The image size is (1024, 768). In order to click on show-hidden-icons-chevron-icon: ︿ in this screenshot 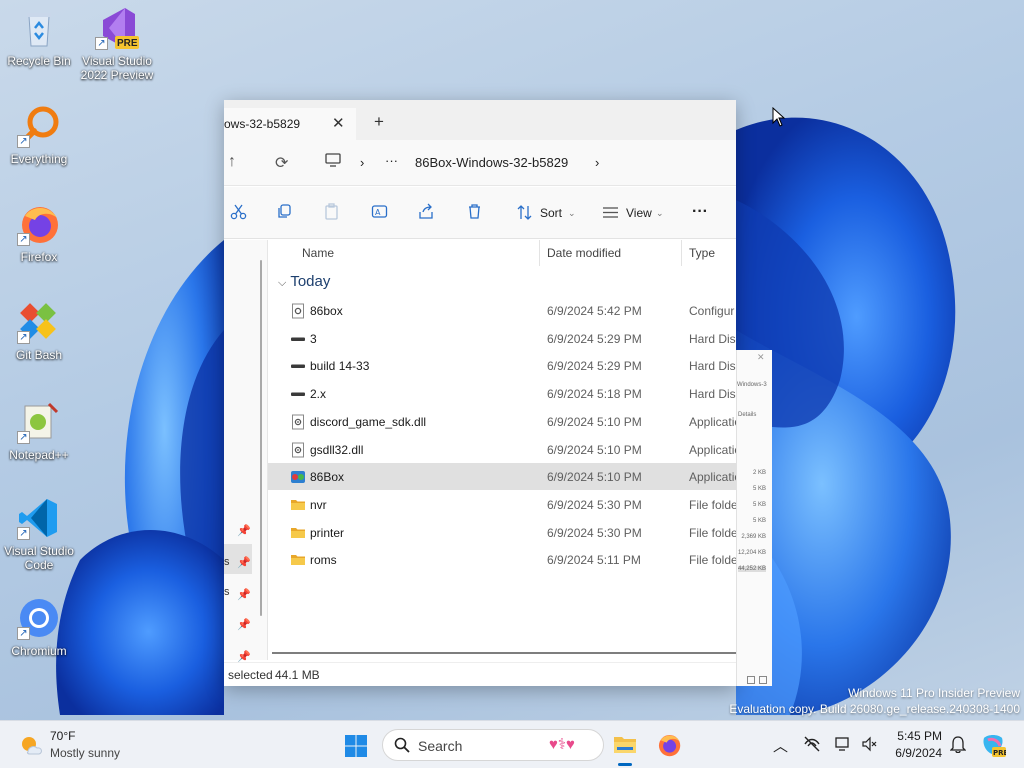, I will do `click(780, 745)`.